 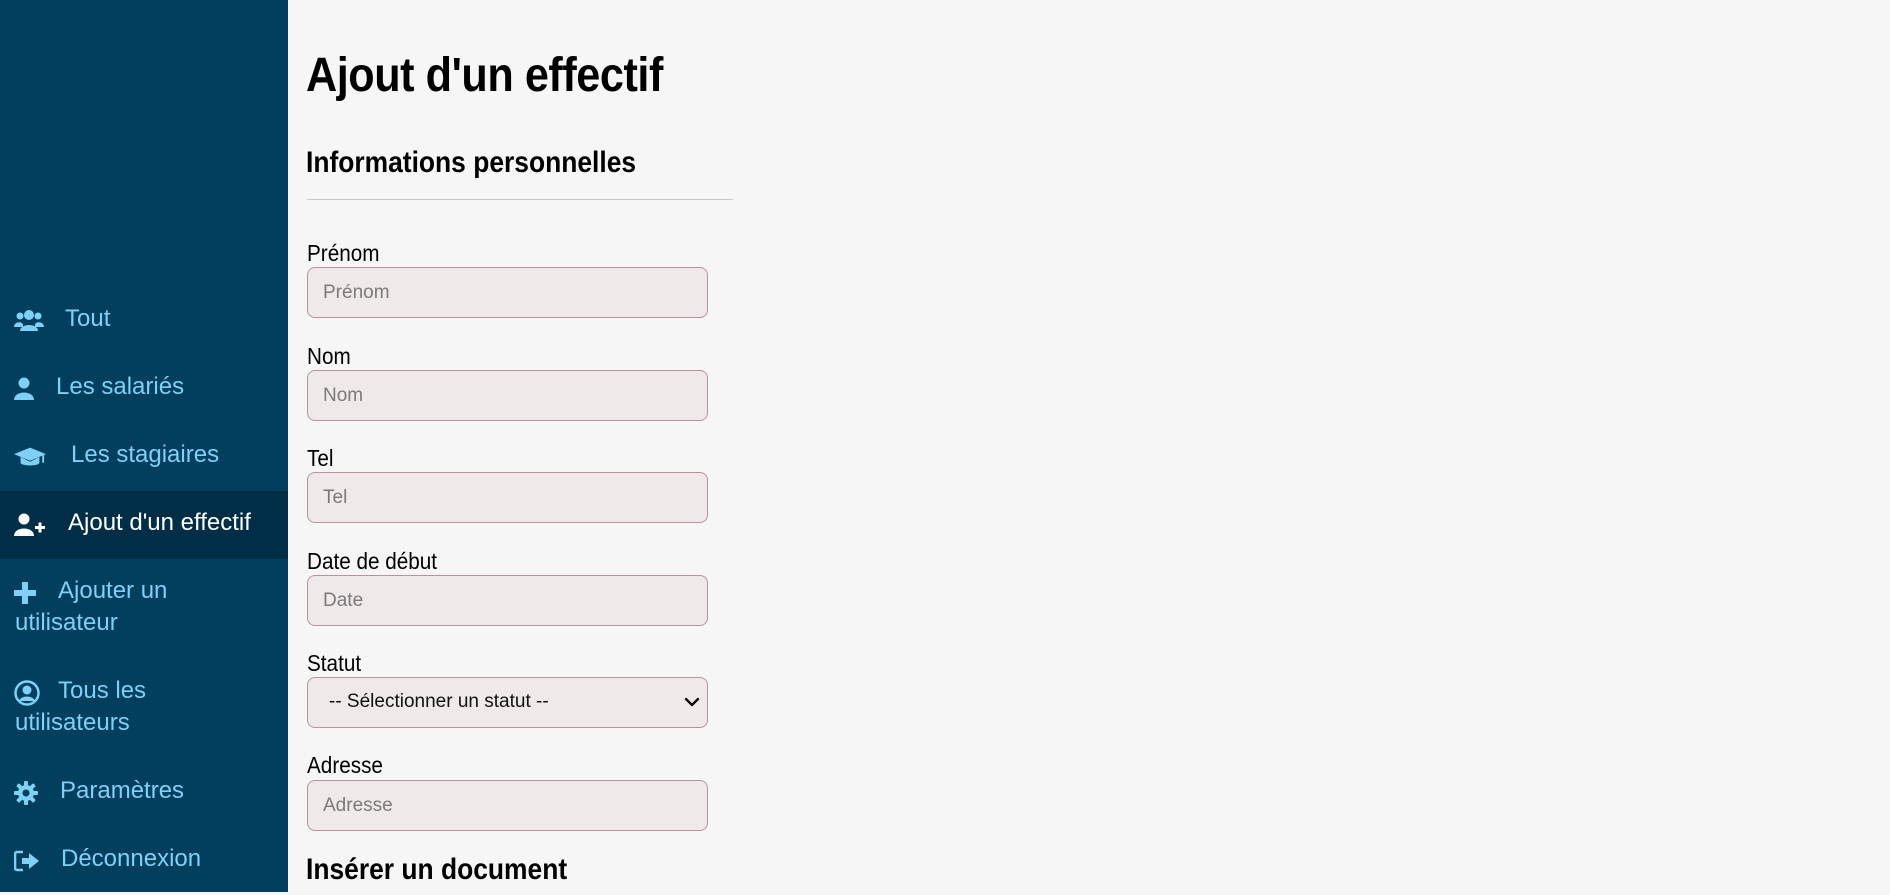 What do you see at coordinates (343, 253) in the screenshot?
I see `prenom-label: Prénom` at bounding box center [343, 253].